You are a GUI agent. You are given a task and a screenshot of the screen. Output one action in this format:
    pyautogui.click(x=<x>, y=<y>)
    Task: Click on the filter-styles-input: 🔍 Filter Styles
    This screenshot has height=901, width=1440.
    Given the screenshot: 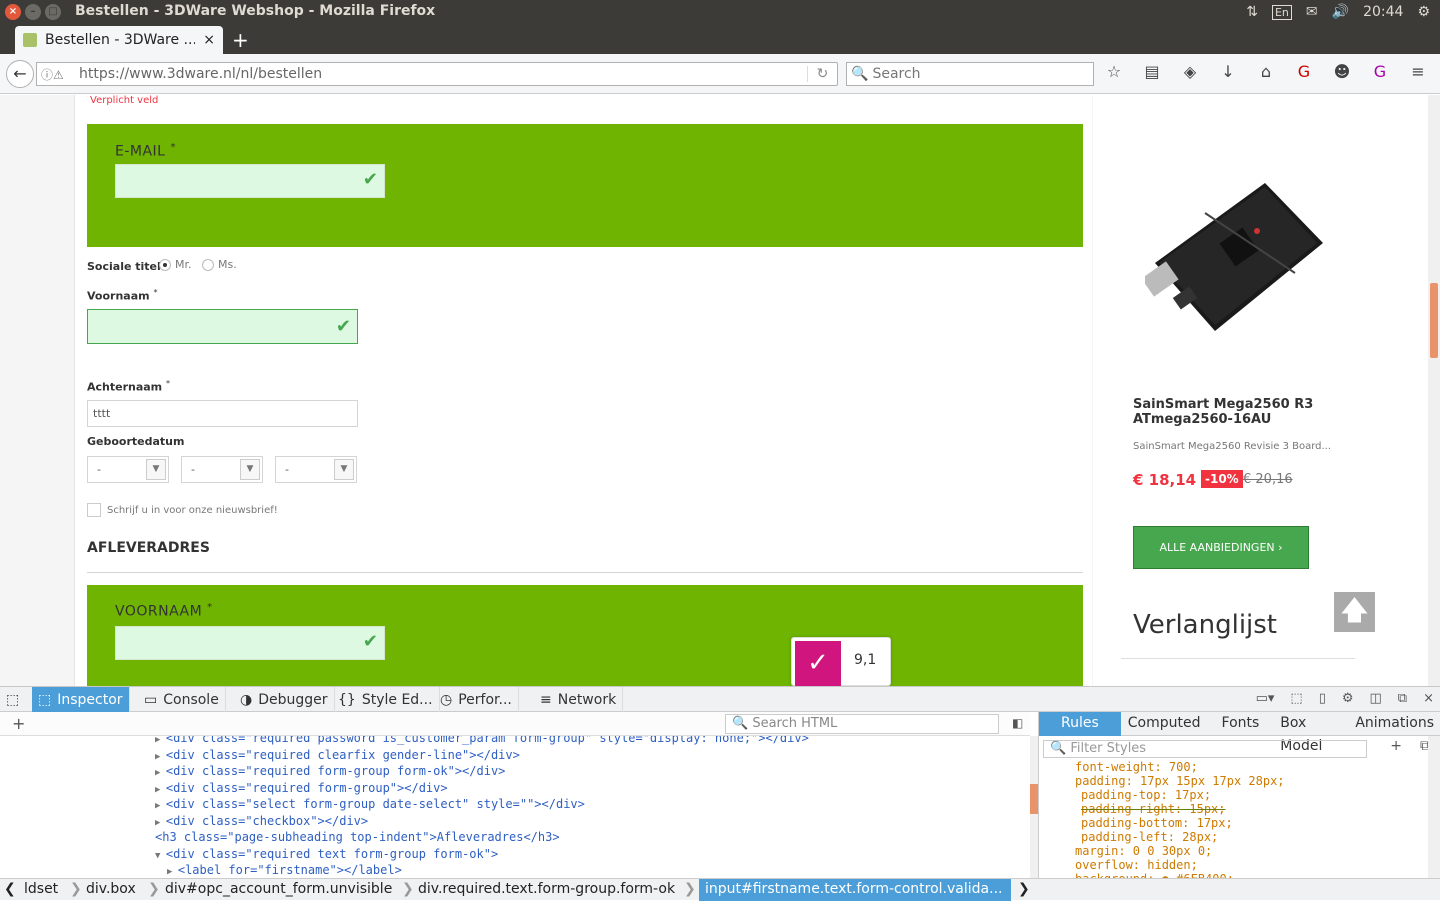 What is the action you would take?
    pyautogui.click(x=1205, y=749)
    